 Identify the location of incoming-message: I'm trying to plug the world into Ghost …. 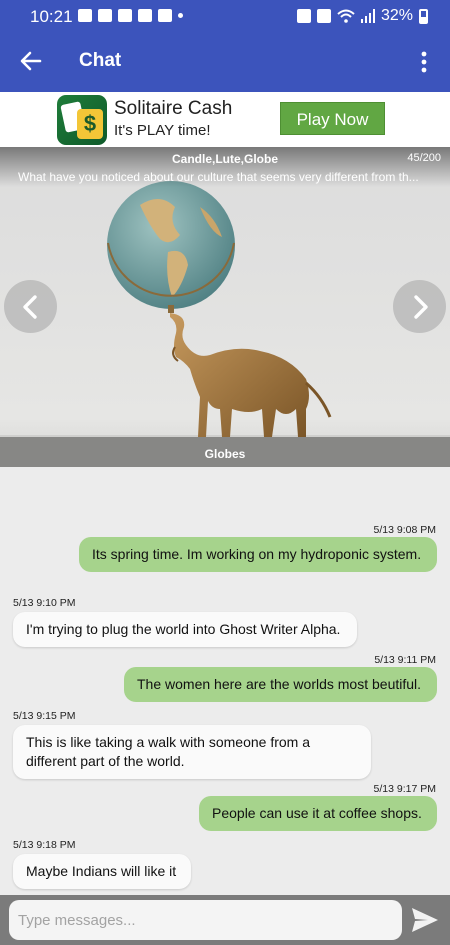
(185, 629).